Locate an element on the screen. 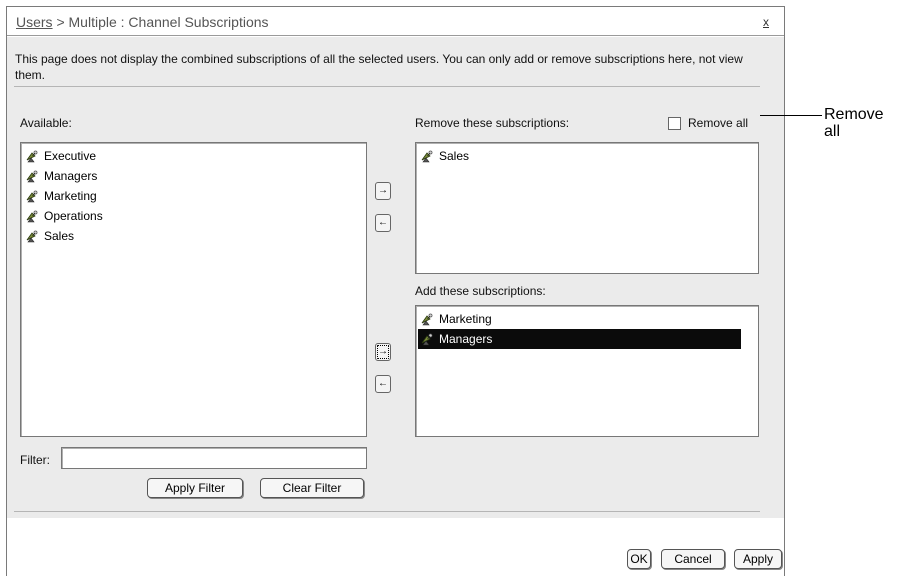  filter-label: Filter: is located at coordinates (35, 460).